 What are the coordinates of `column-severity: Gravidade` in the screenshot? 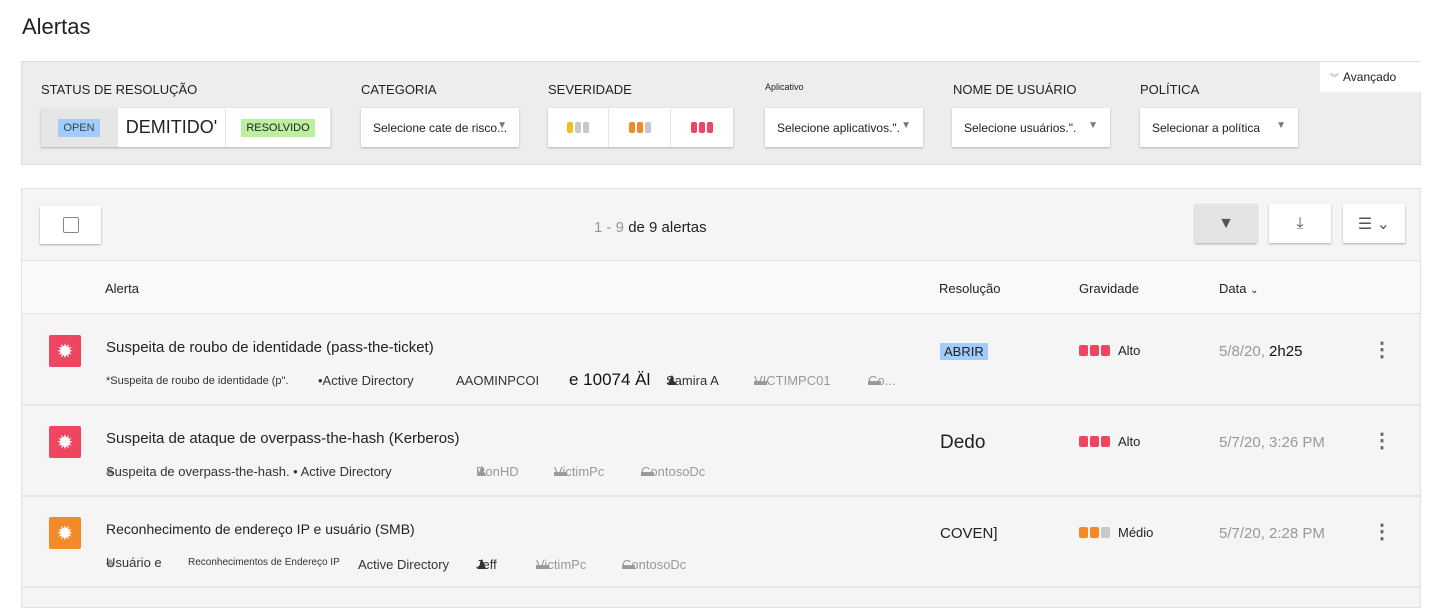 It's located at (1109, 288).